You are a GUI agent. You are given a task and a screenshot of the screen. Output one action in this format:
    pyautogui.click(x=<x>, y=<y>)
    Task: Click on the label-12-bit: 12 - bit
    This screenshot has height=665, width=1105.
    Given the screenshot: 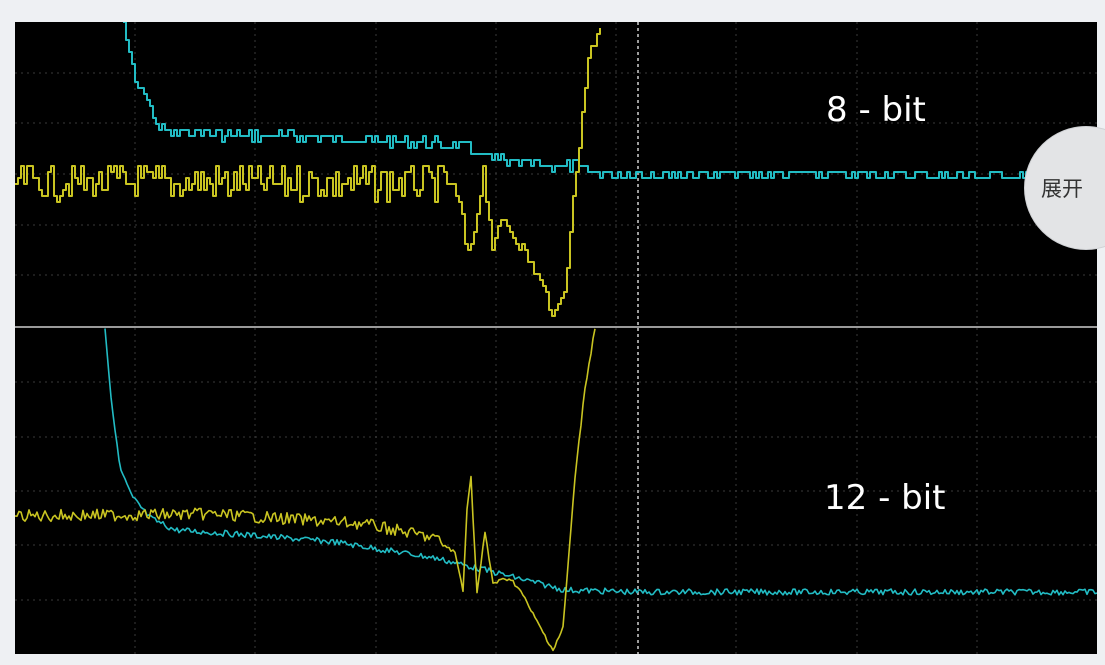 What is the action you would take?
    pyautogui.click(x=885, y=498)
    